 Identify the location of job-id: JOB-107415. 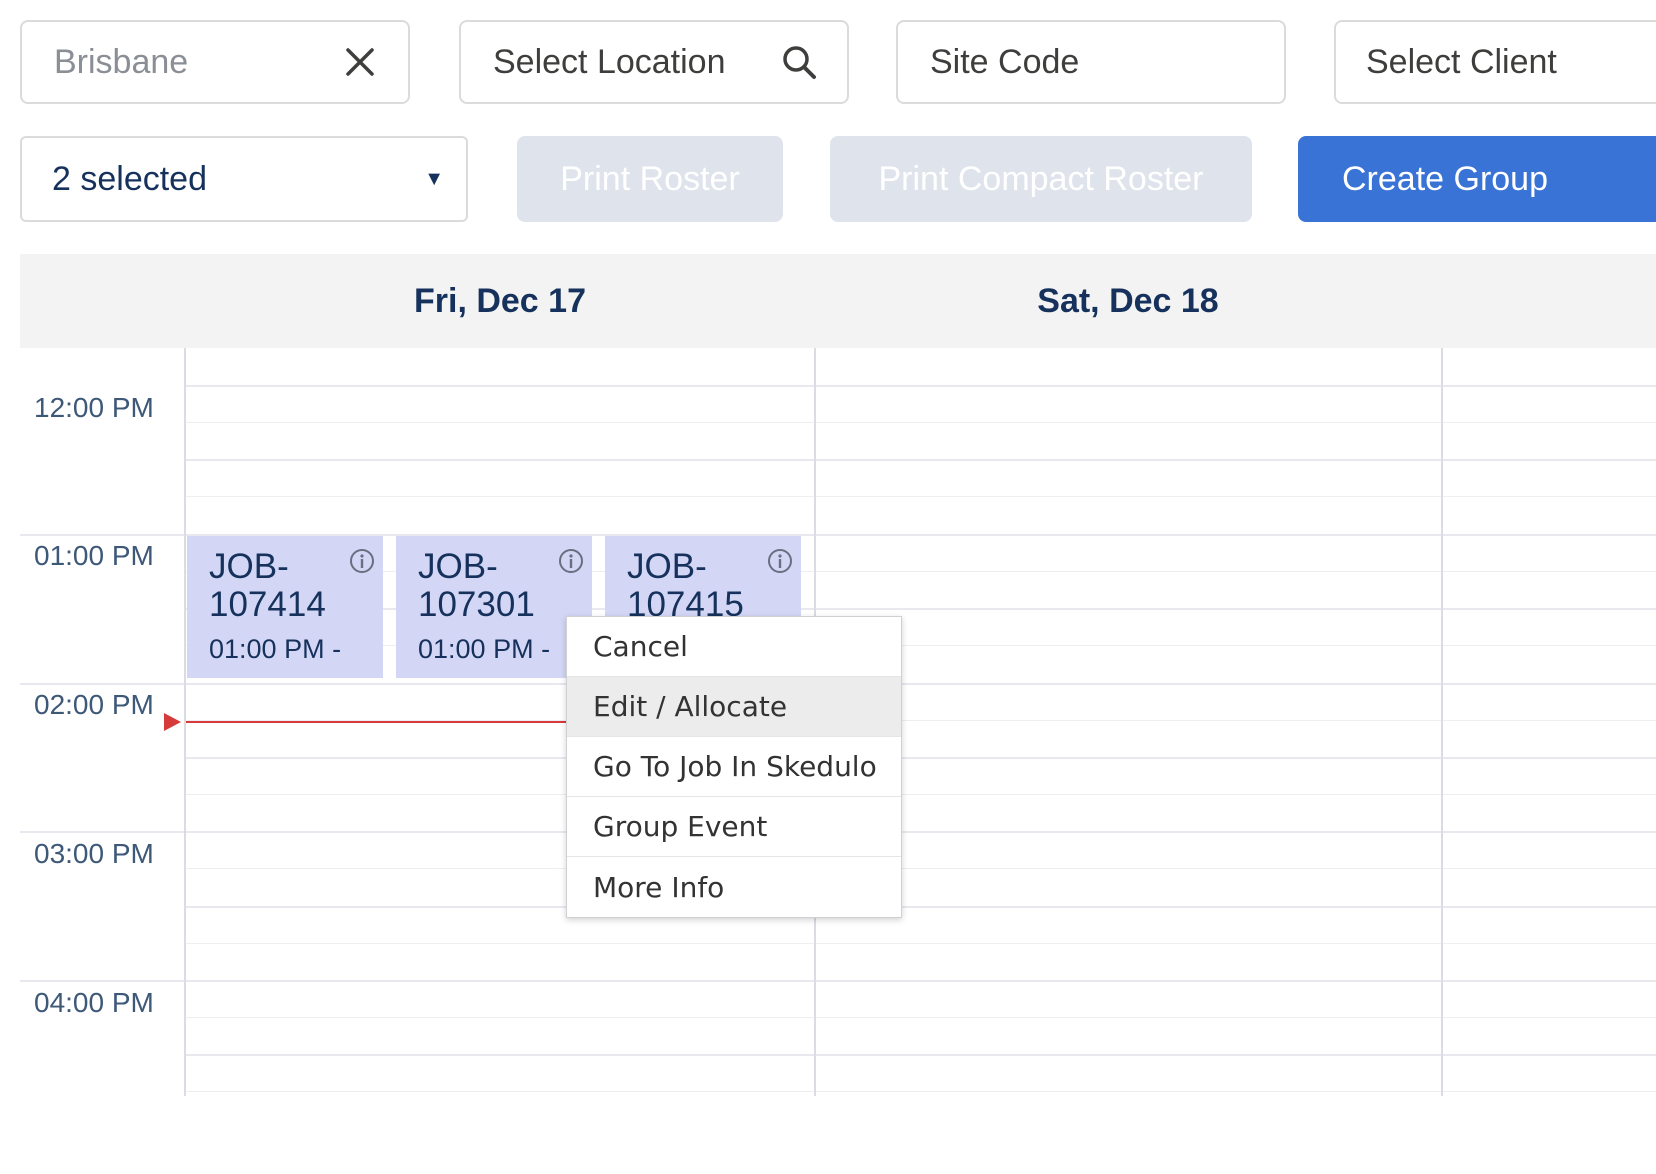
(685, 585).